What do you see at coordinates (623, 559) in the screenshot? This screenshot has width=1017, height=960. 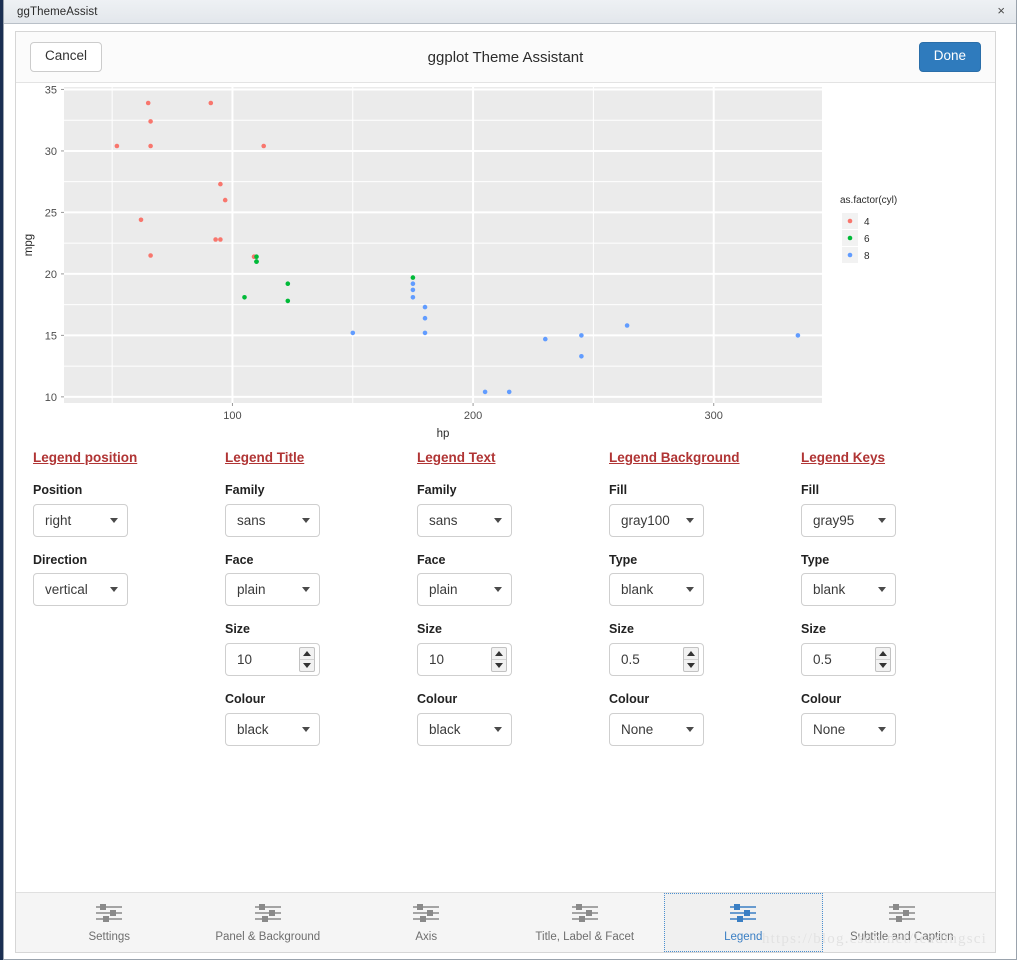 I see `field-label: Type` at bounding box center [623, 559].